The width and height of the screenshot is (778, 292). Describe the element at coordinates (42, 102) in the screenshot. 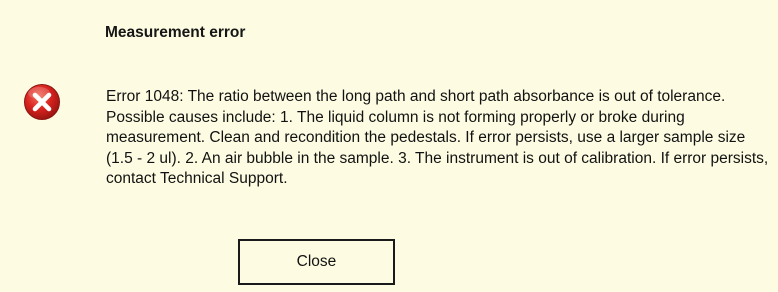

I see `error-x-icon` at that location.